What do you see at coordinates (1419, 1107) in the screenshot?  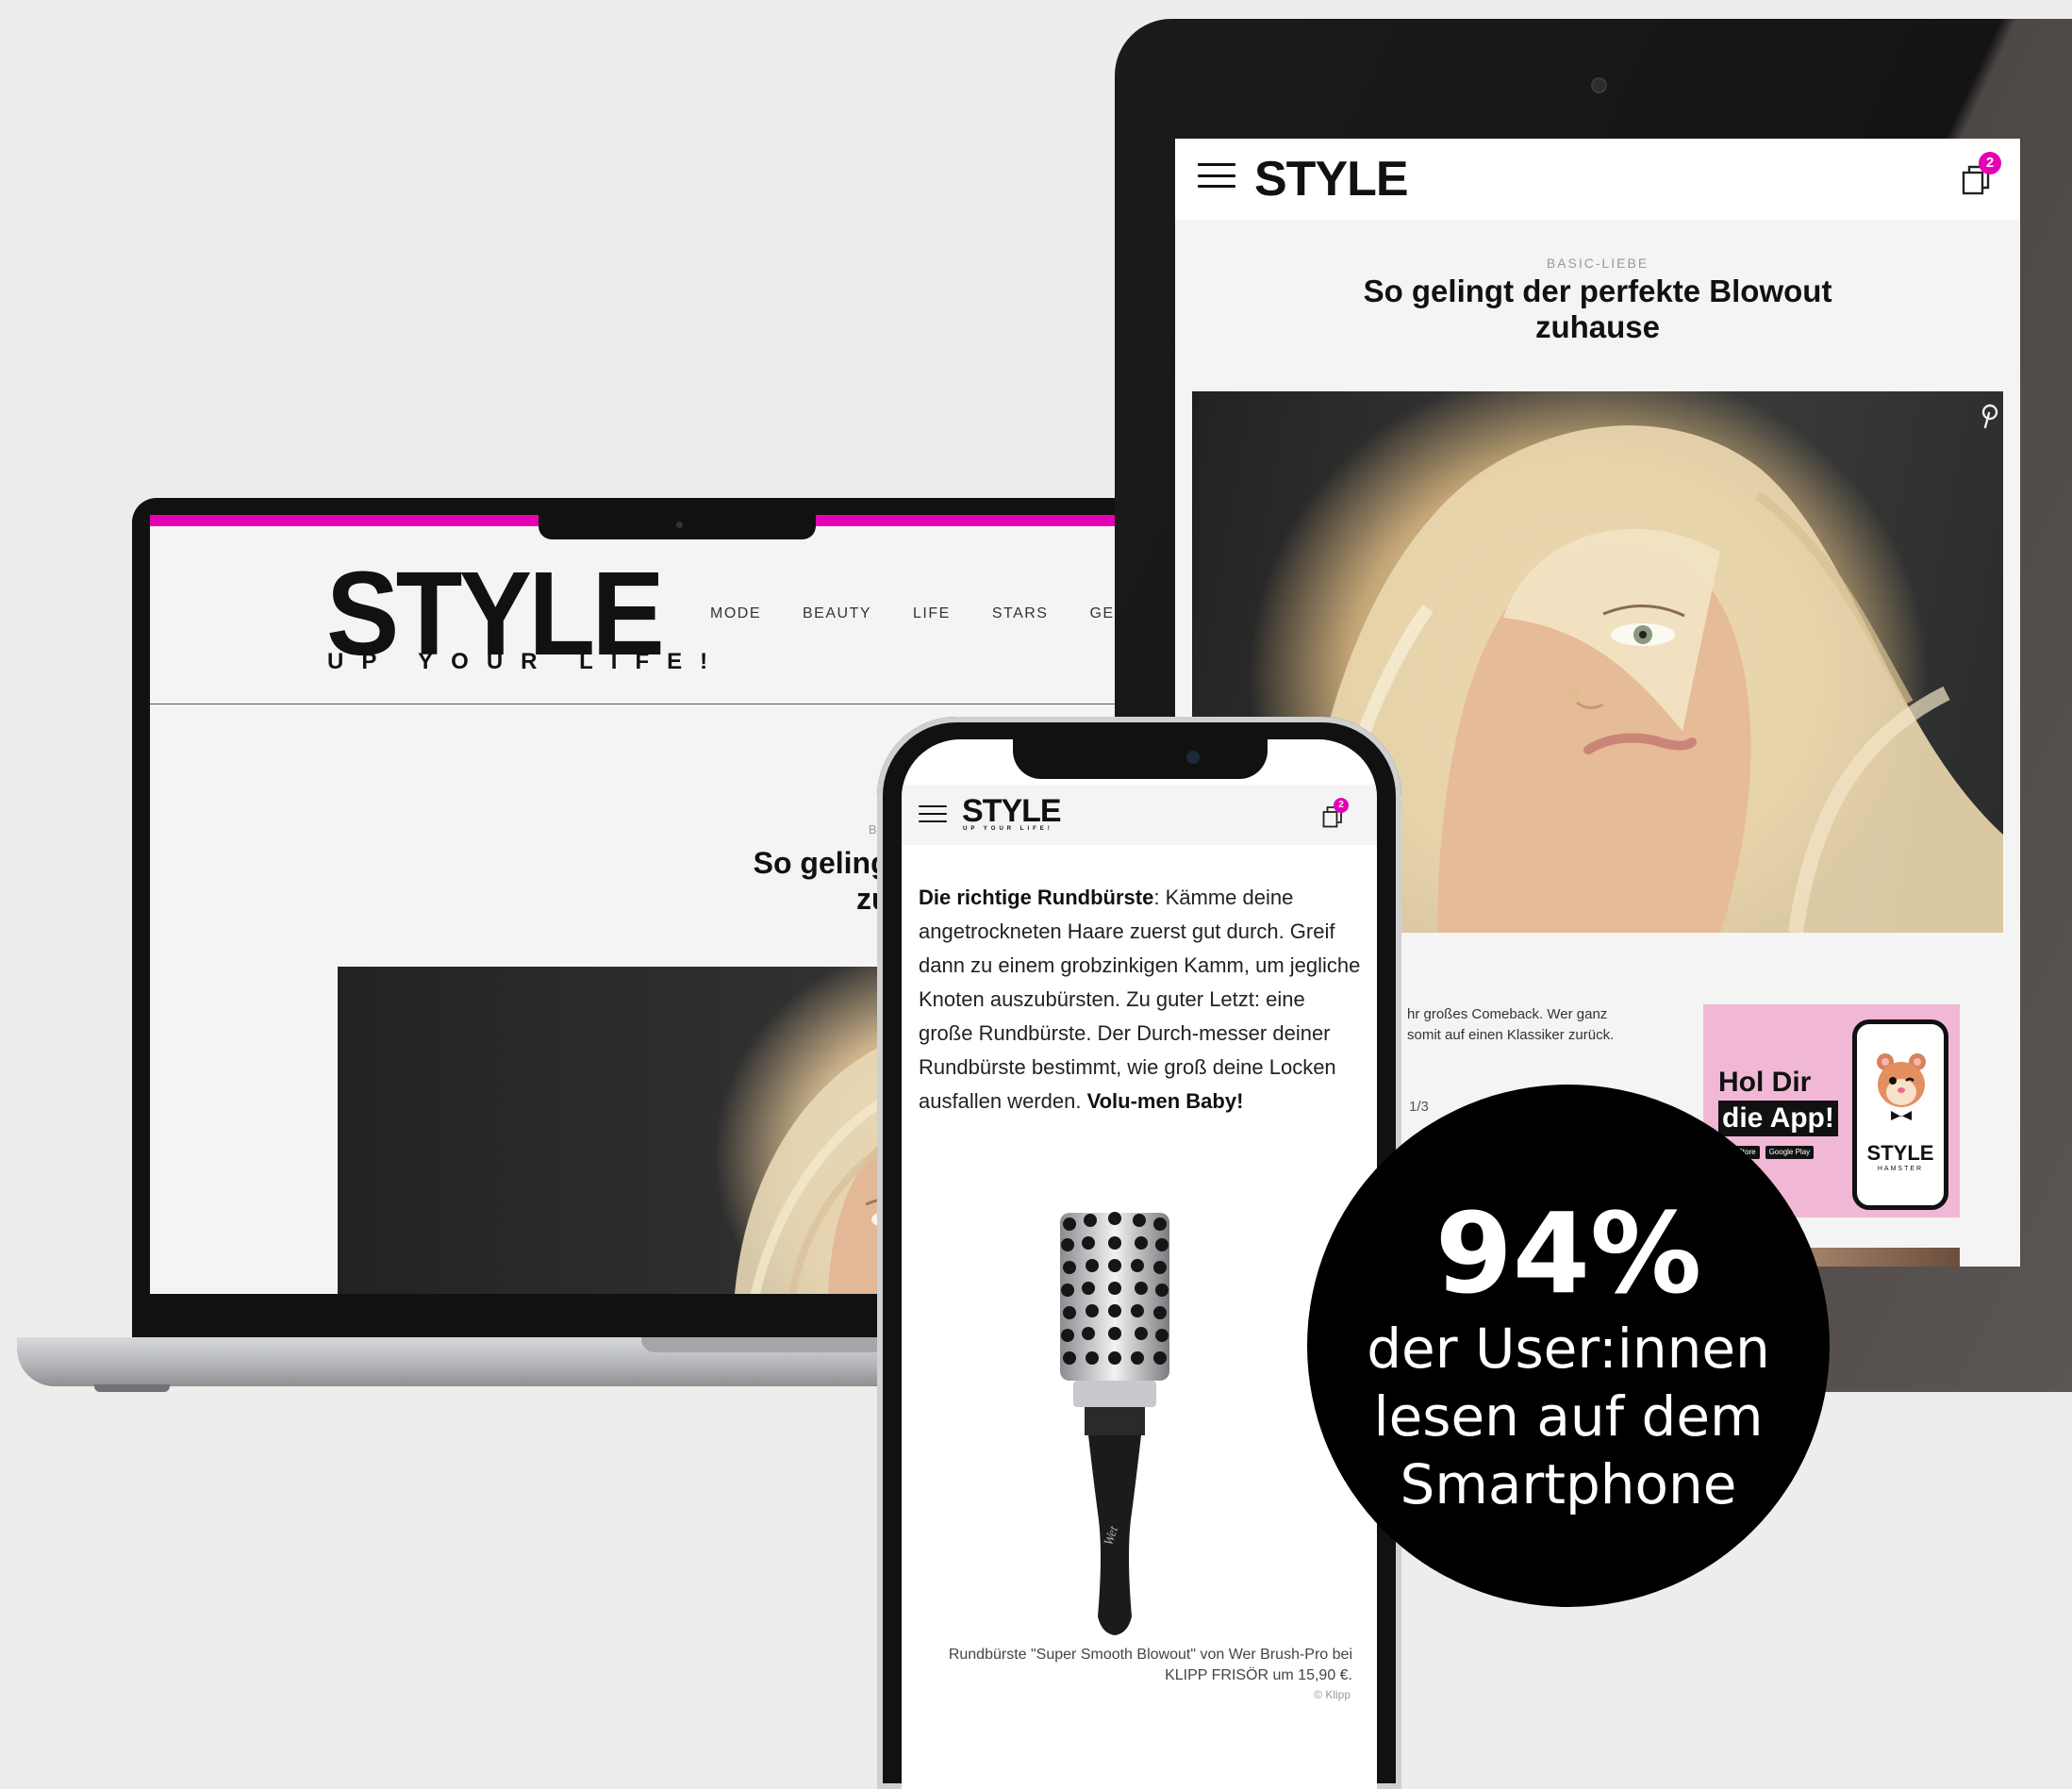 I see `slide-counter: 1/3` at bounding box center [1419, 1107].